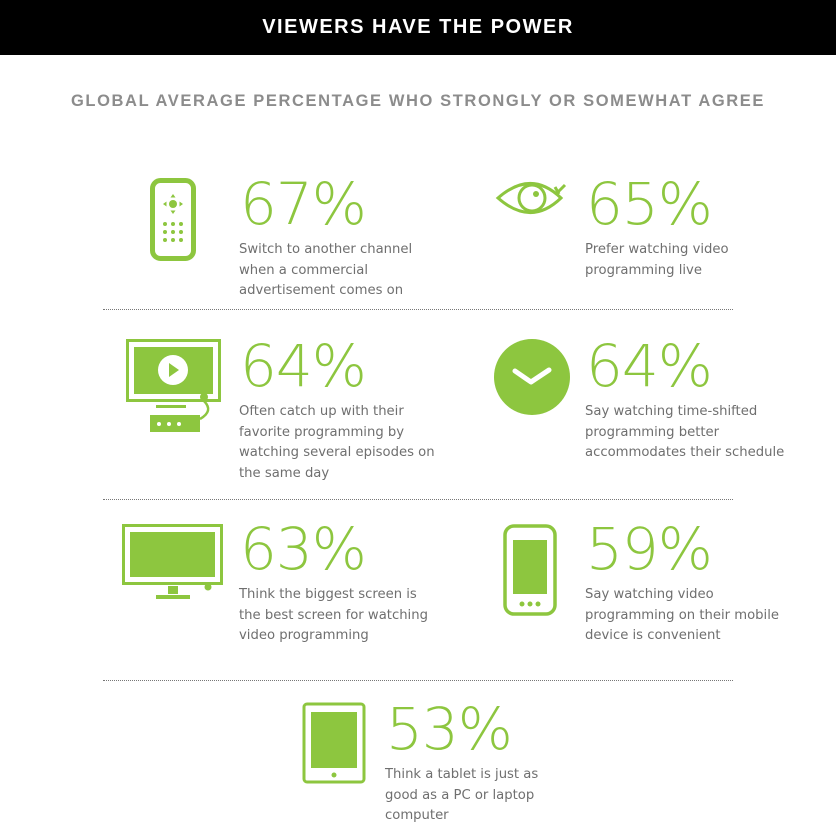 Image resolution: width=836 pixels, height=836 pixels. I want to click on stat-description: Prefer watching video programming live, so click(657, 260).